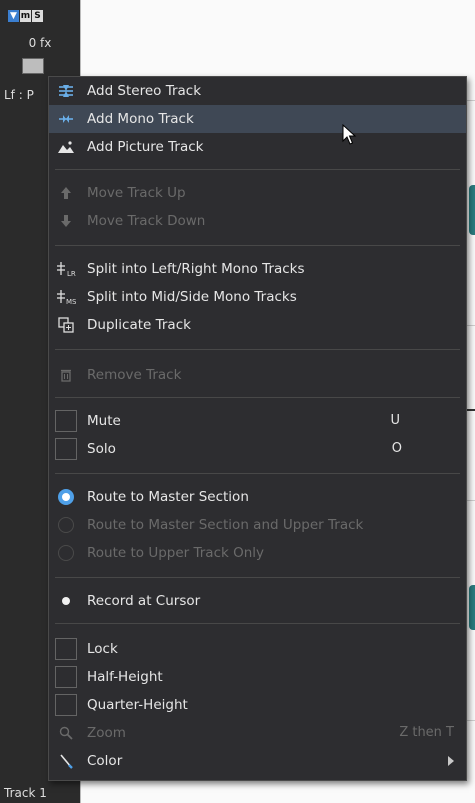 Image resolution: width=475 pixels, height=803 pixels. Describe the element at coordinates (225, 525) in the screenshot. I see `menu-item-label: Route to Master Section and Upper Track` at that location.